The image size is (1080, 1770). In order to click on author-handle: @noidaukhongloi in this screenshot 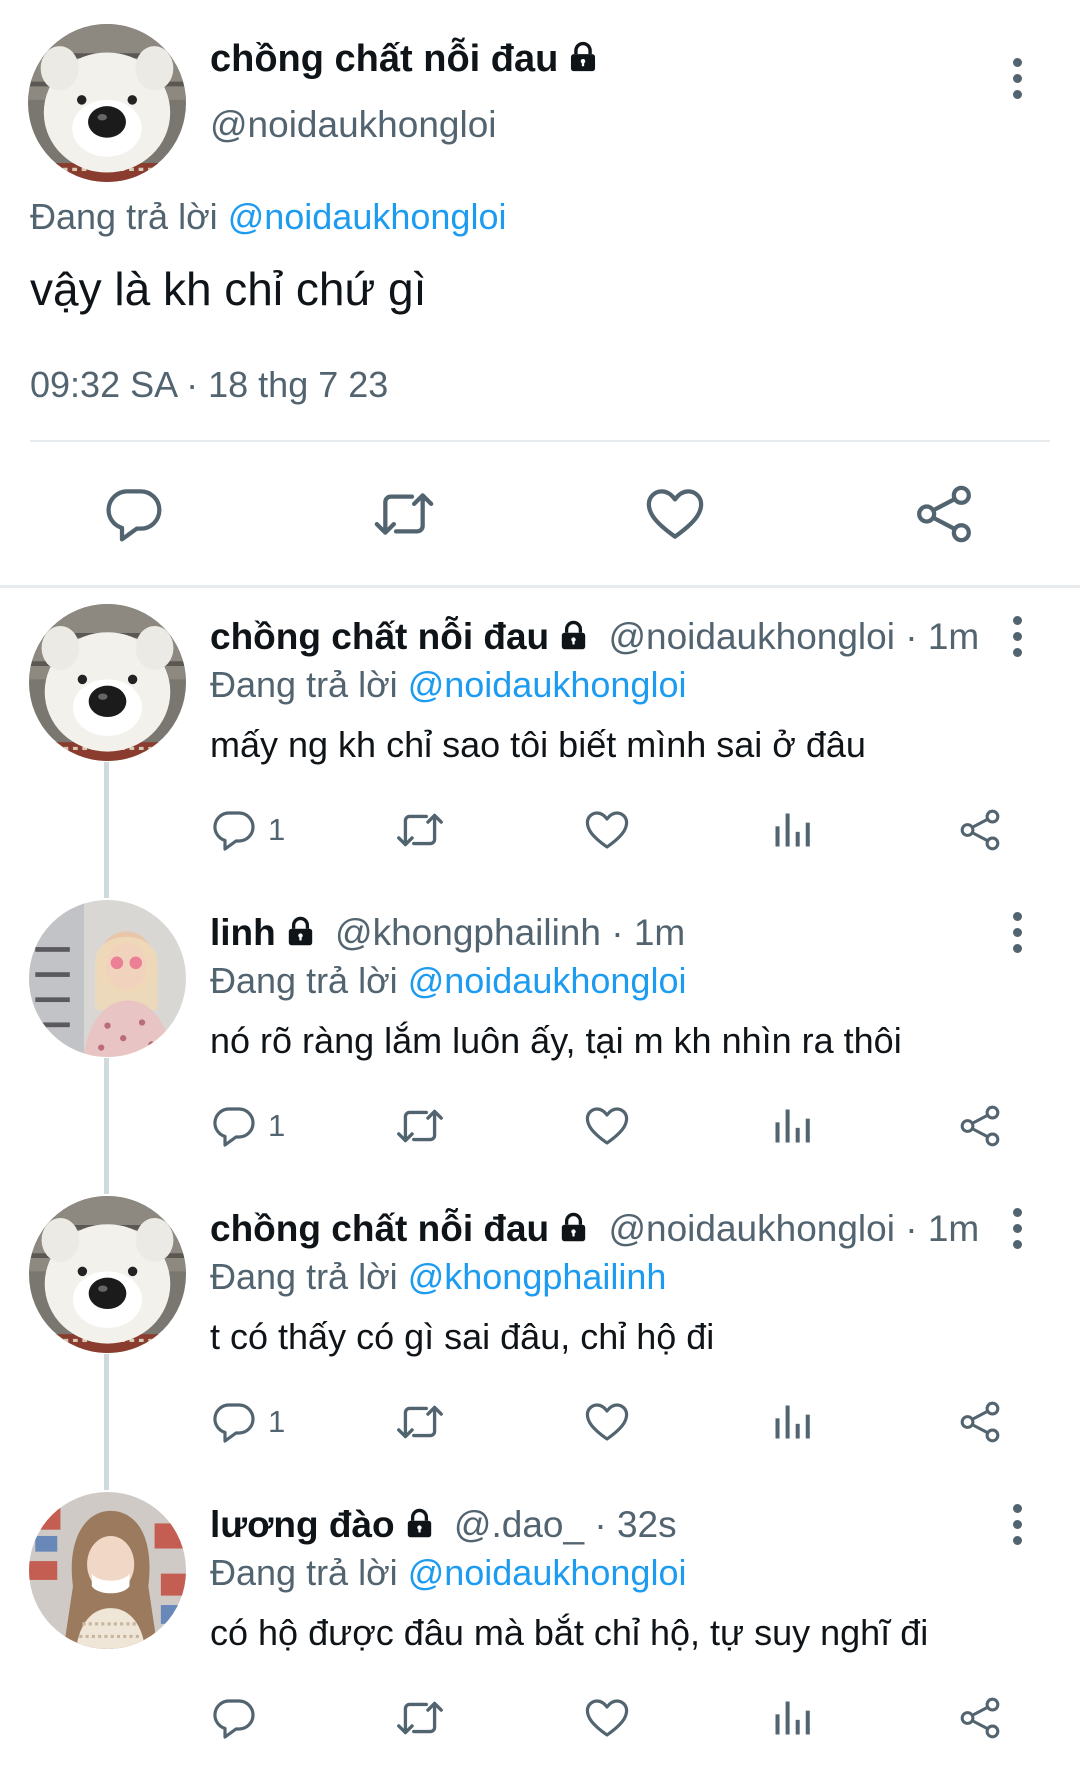, I will do `click(353, 125)`.